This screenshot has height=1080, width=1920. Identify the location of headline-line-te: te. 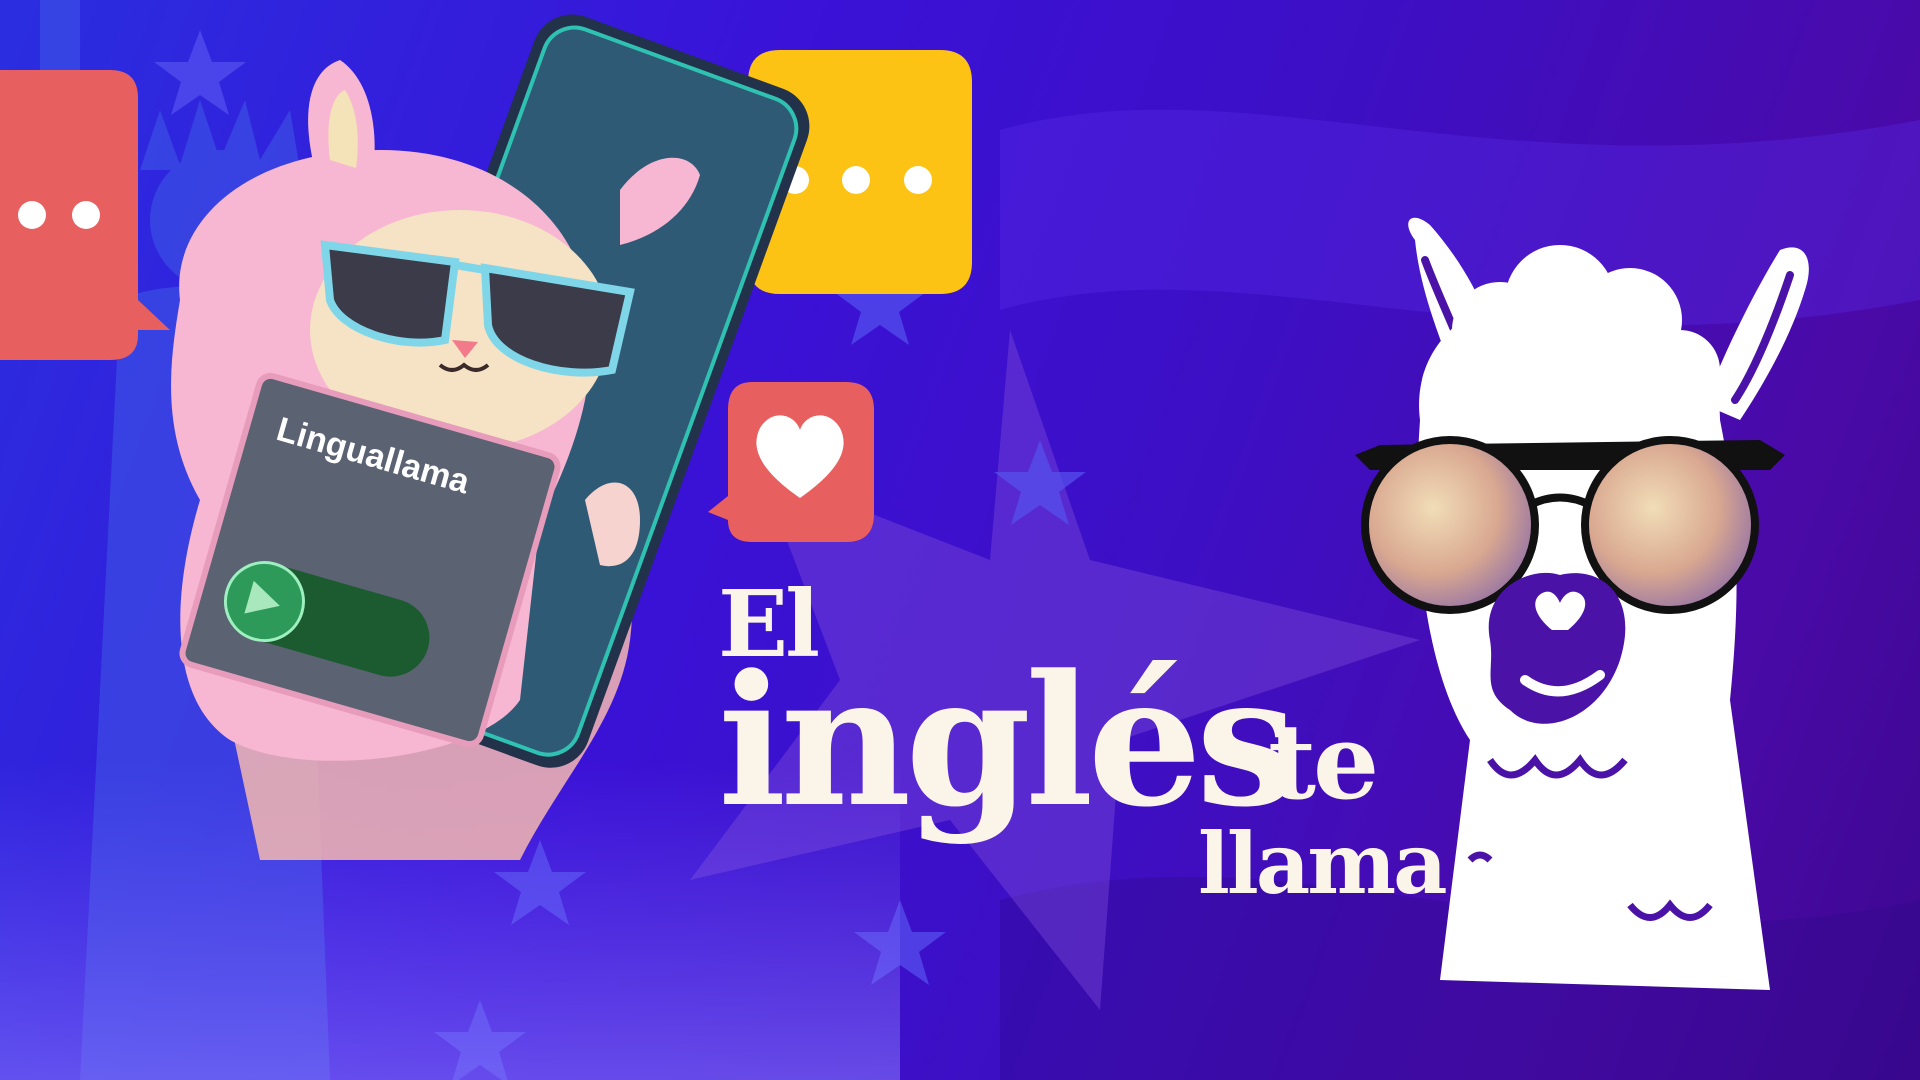
(1323, 761).